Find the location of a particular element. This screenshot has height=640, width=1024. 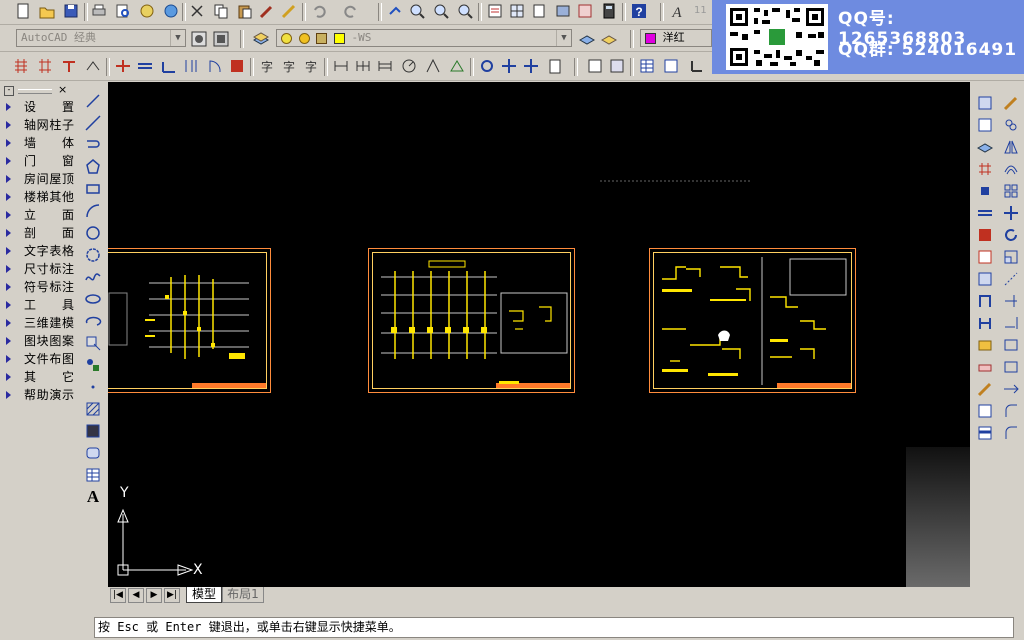

make-block-icon is located at coordinates (93, 365).